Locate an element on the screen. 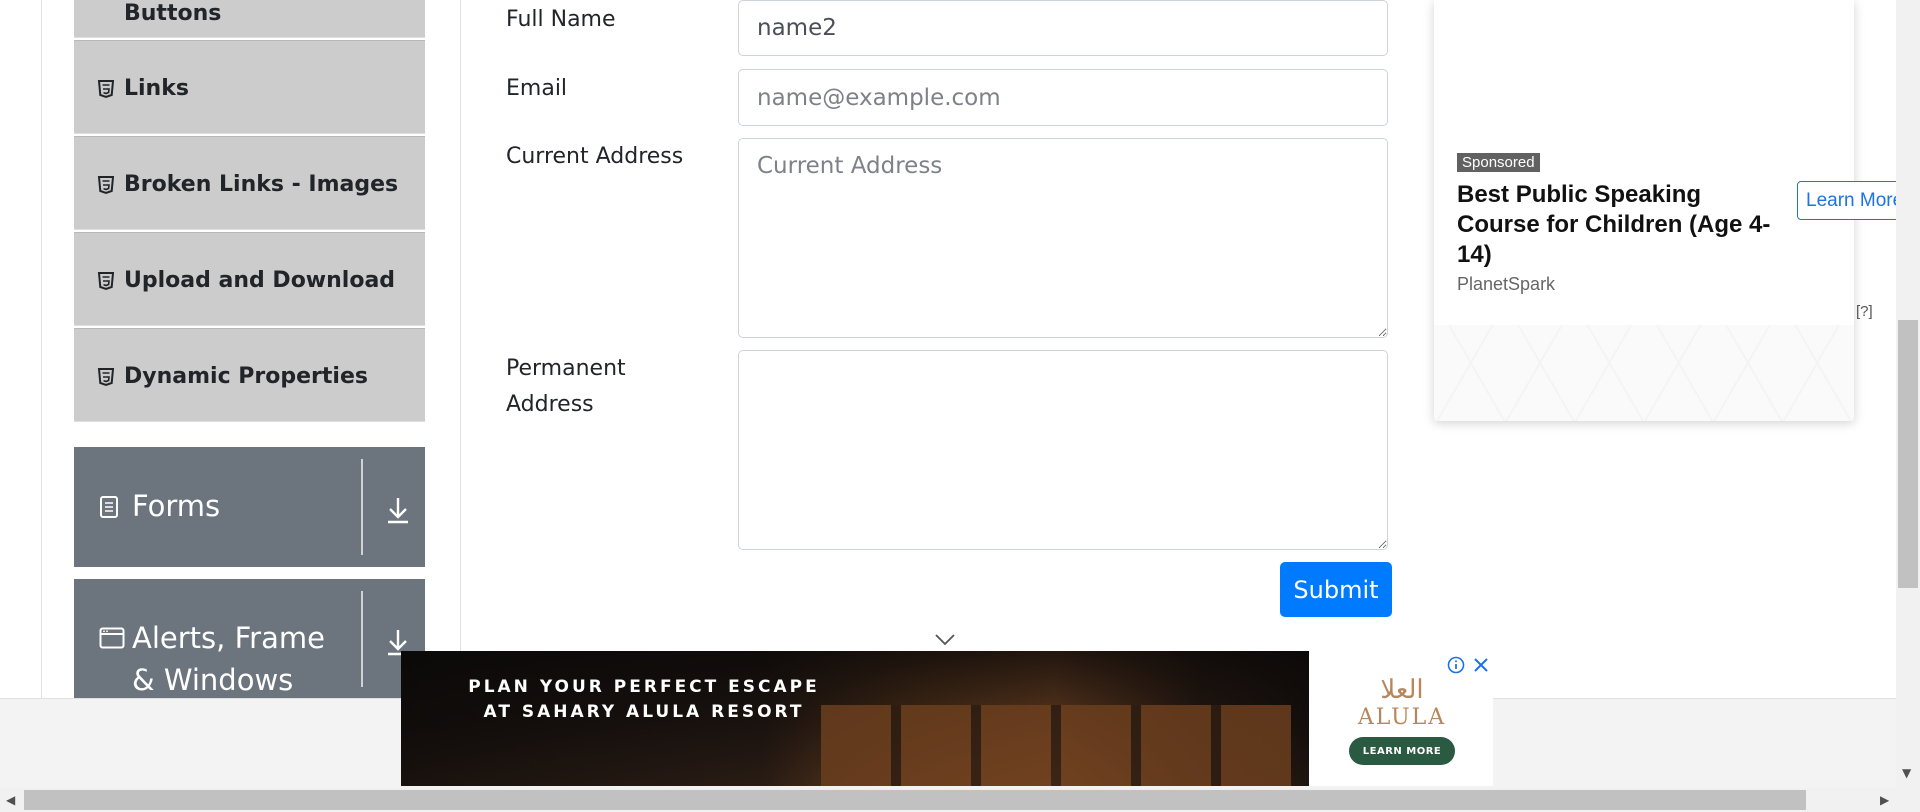  document-icon is located at coordinates (109, 507).